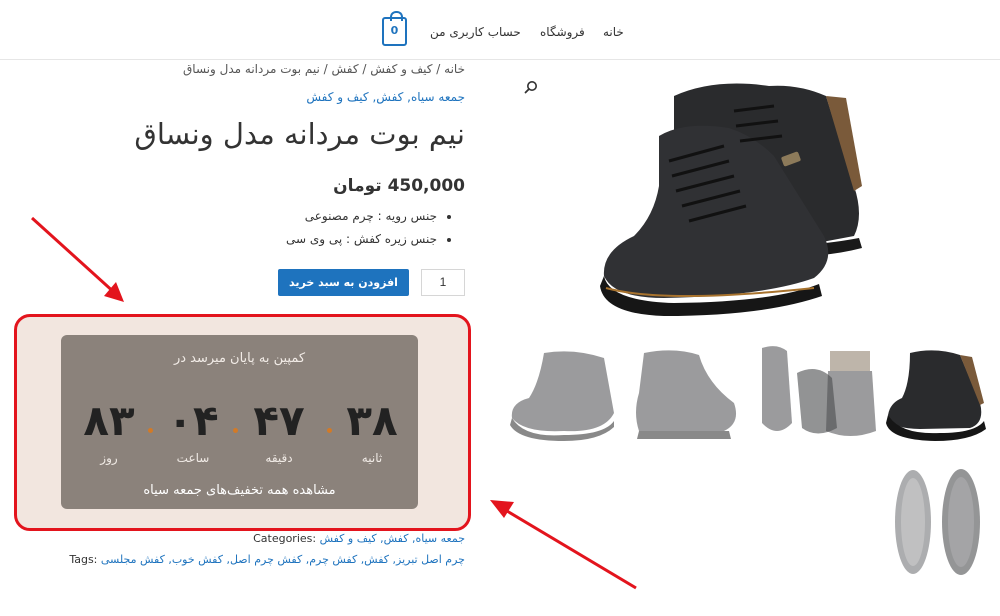 This screenshot has width=1000, height=616. I want to click on countdown-minutes: ۴۷ دقیقه, so click(279, 431).